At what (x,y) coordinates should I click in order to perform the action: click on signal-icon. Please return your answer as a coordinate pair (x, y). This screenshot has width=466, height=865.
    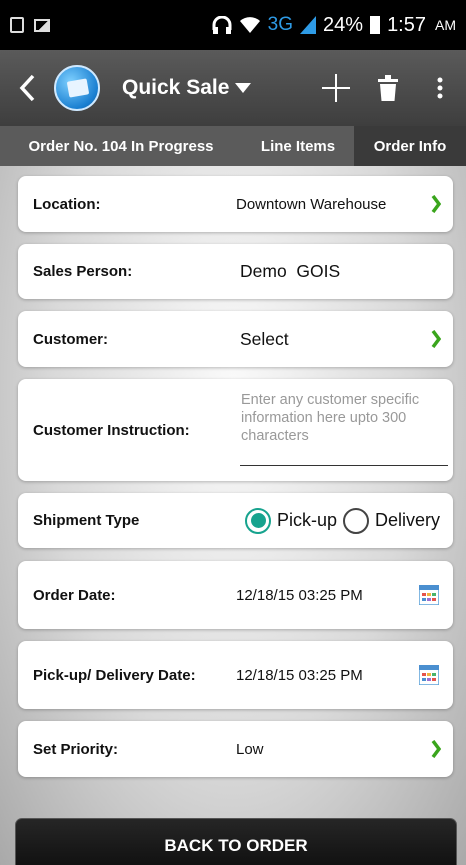
    Looking at the image, I should click on (308, 25).